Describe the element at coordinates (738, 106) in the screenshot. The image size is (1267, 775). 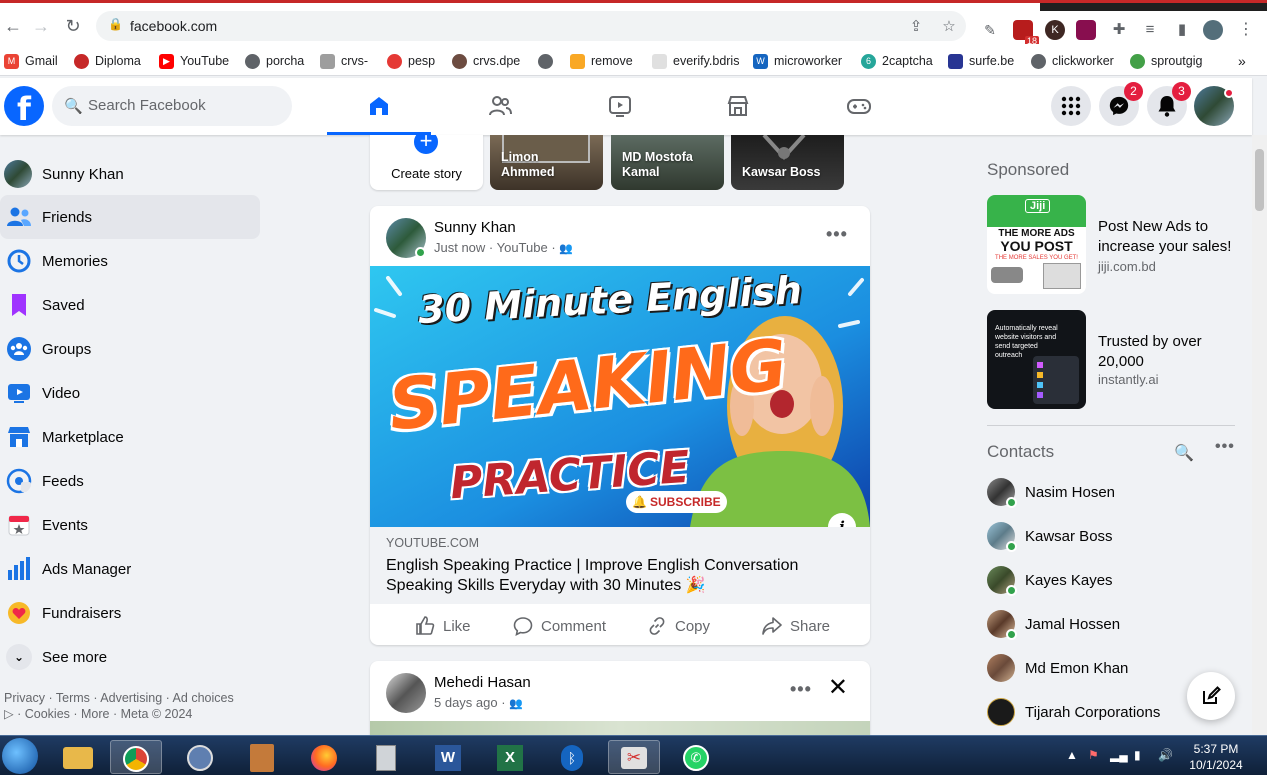
I see `tab-marketplace` at that location.